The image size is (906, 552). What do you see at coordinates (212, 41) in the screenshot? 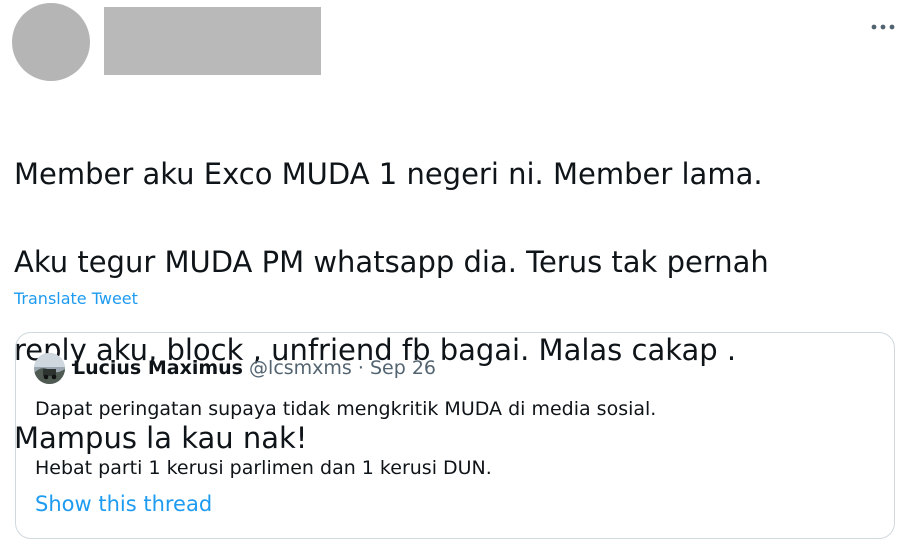
I see `author-name-redacted` at bounding box center [212, 41].